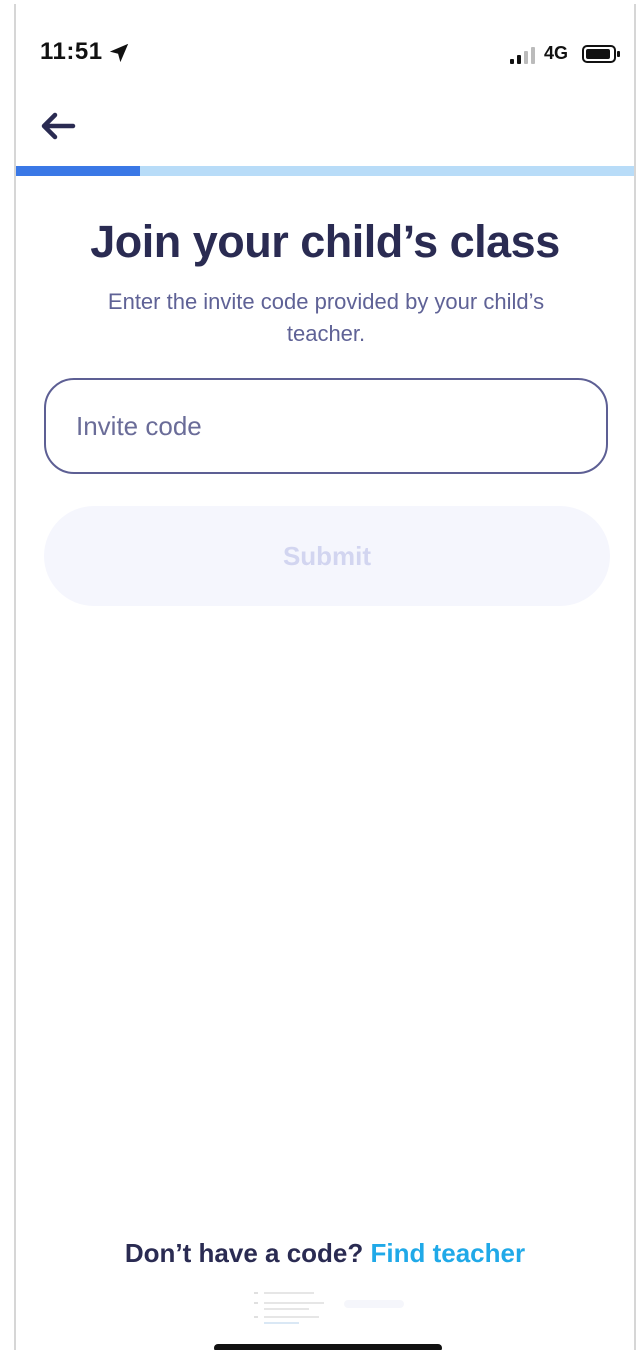  I want to click on progress-bar, so click(325, 171).